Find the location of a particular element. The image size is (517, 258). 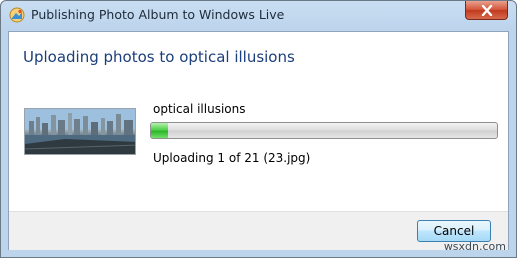

close-button is located at coordinates (486, 10).